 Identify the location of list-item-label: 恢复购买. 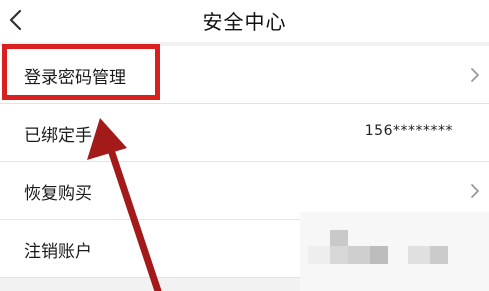
(58, 194).